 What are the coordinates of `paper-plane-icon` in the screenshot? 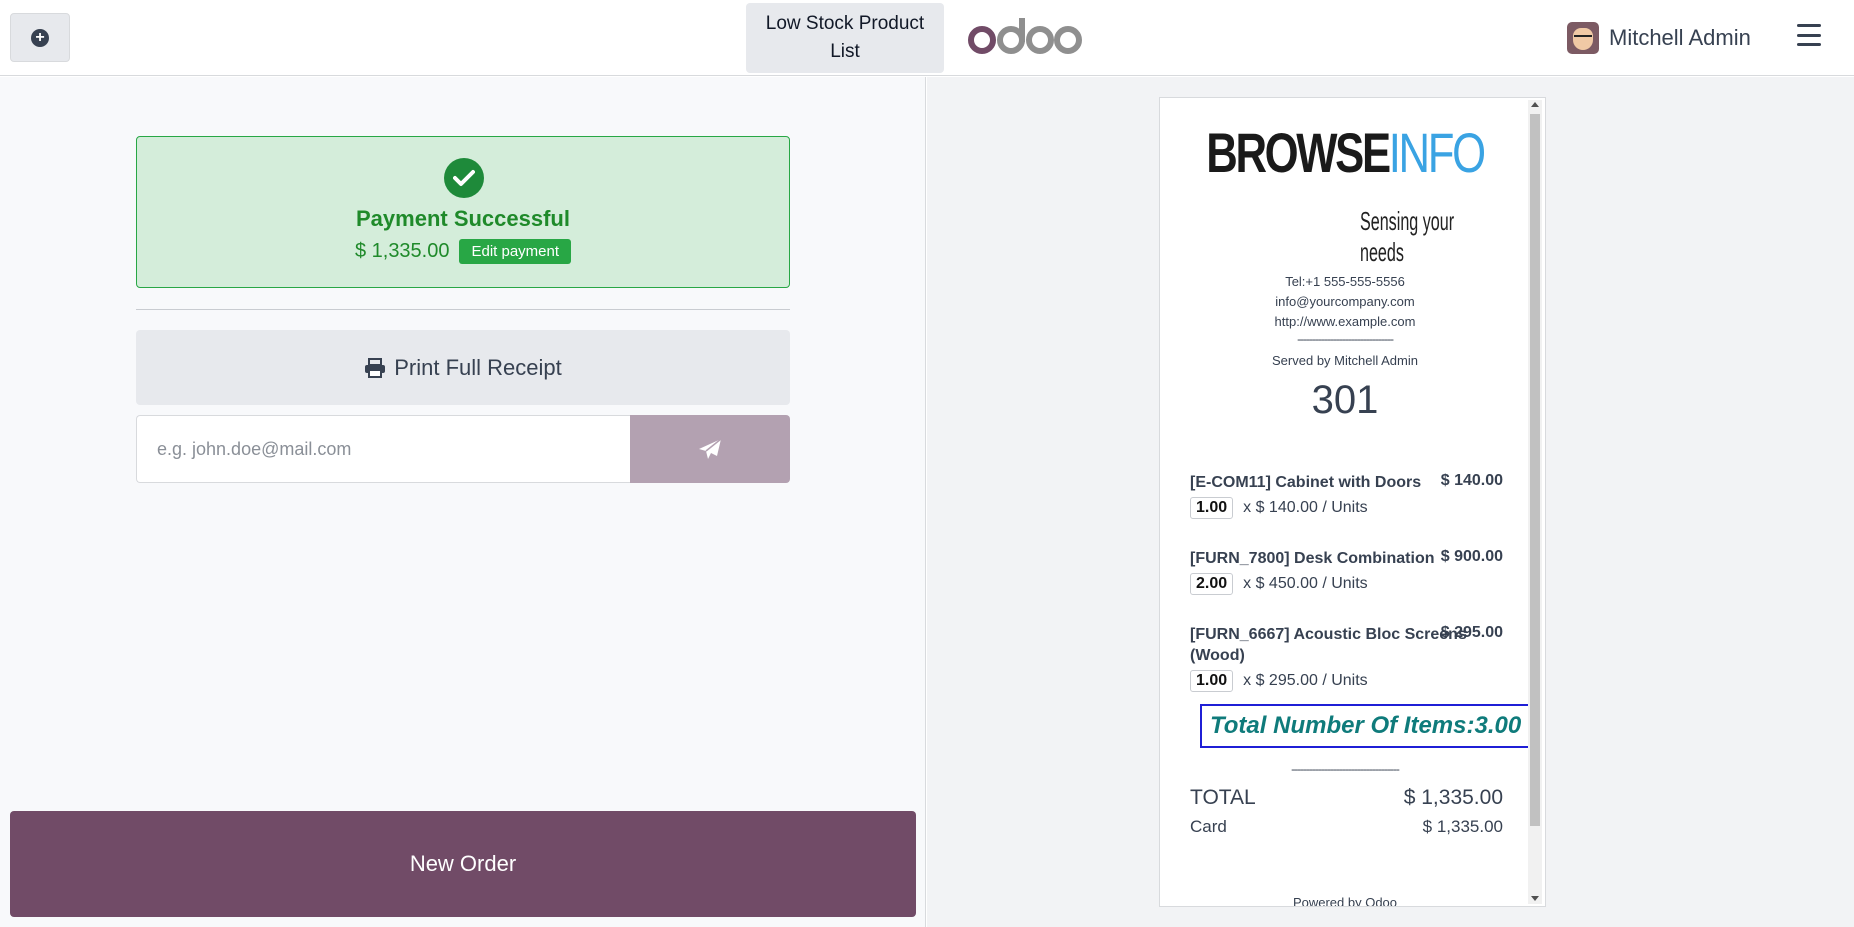 It's located at (710, 448).